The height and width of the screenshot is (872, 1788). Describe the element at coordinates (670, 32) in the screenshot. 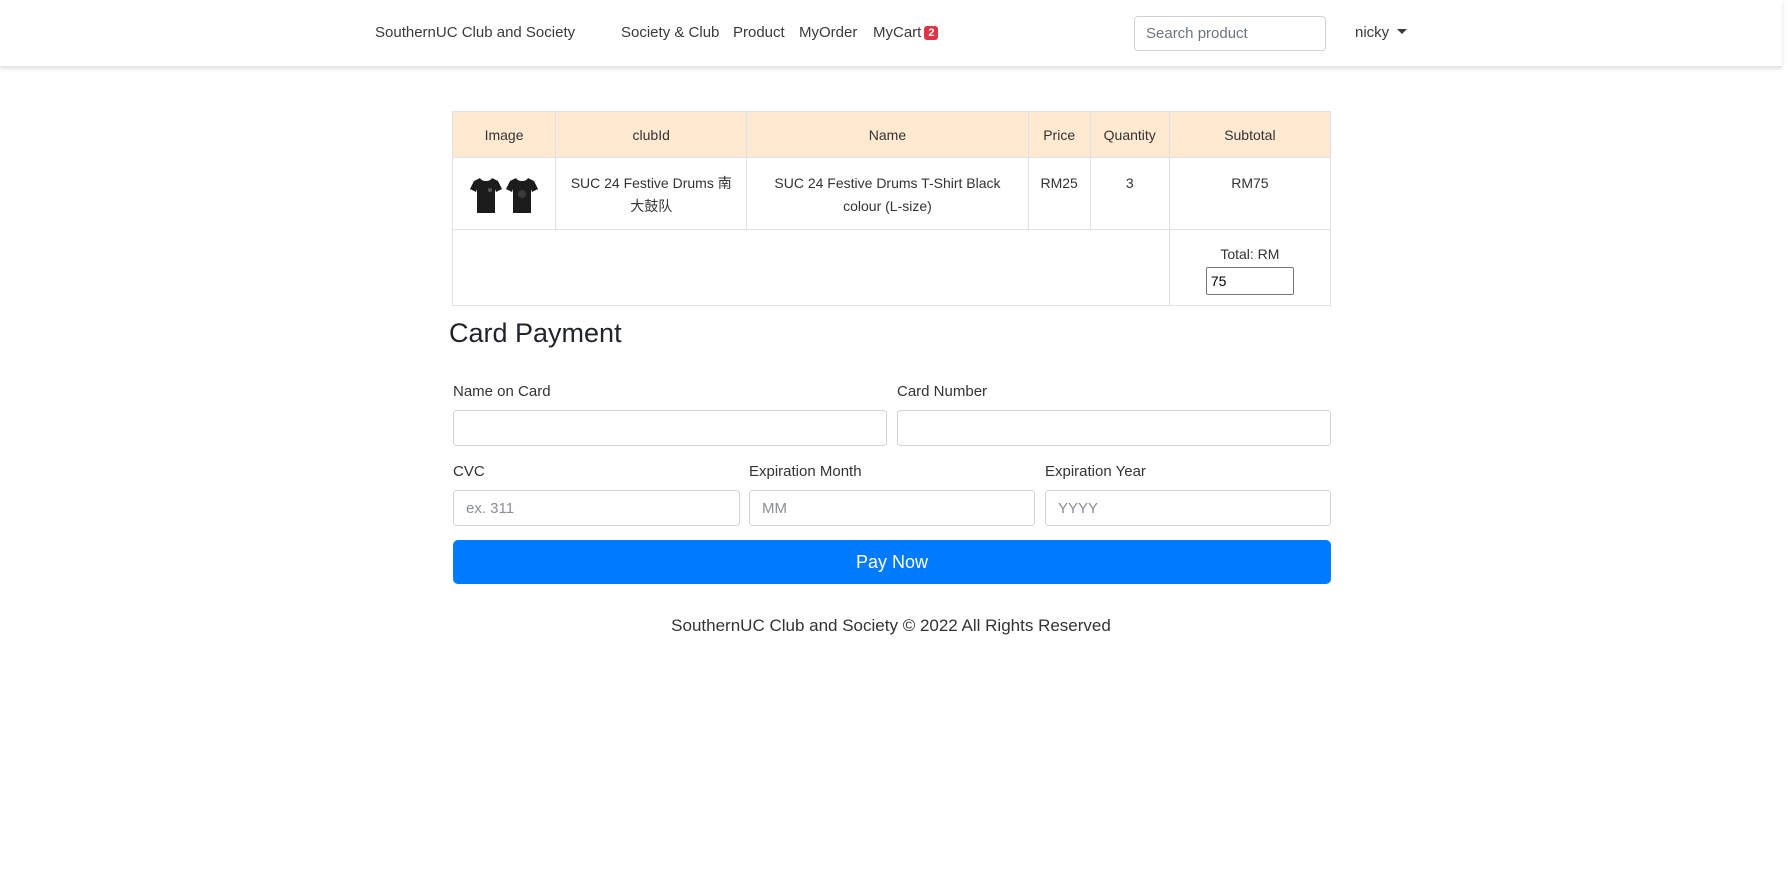

I see `nav-society-club: Society & Club` at that location.